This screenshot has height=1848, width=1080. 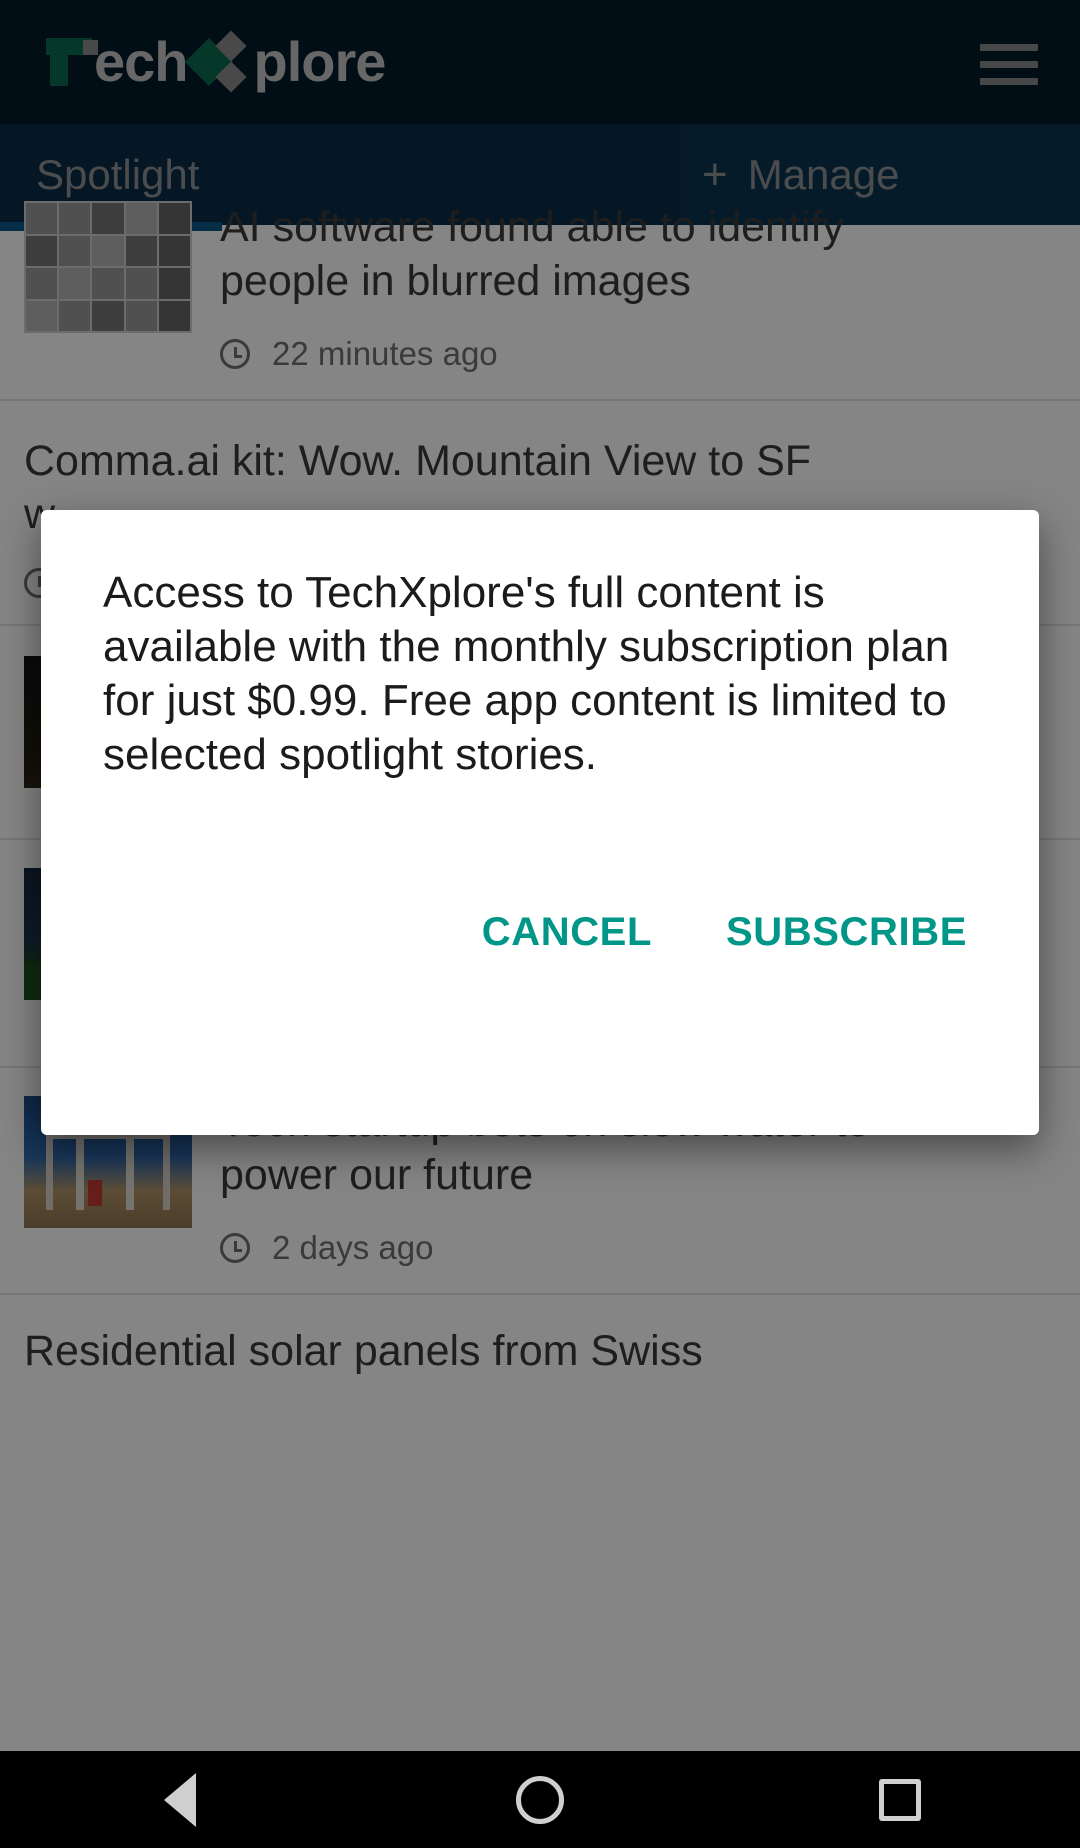 I want to click on logo-text-ech: ech, so click(x=141, y=61).